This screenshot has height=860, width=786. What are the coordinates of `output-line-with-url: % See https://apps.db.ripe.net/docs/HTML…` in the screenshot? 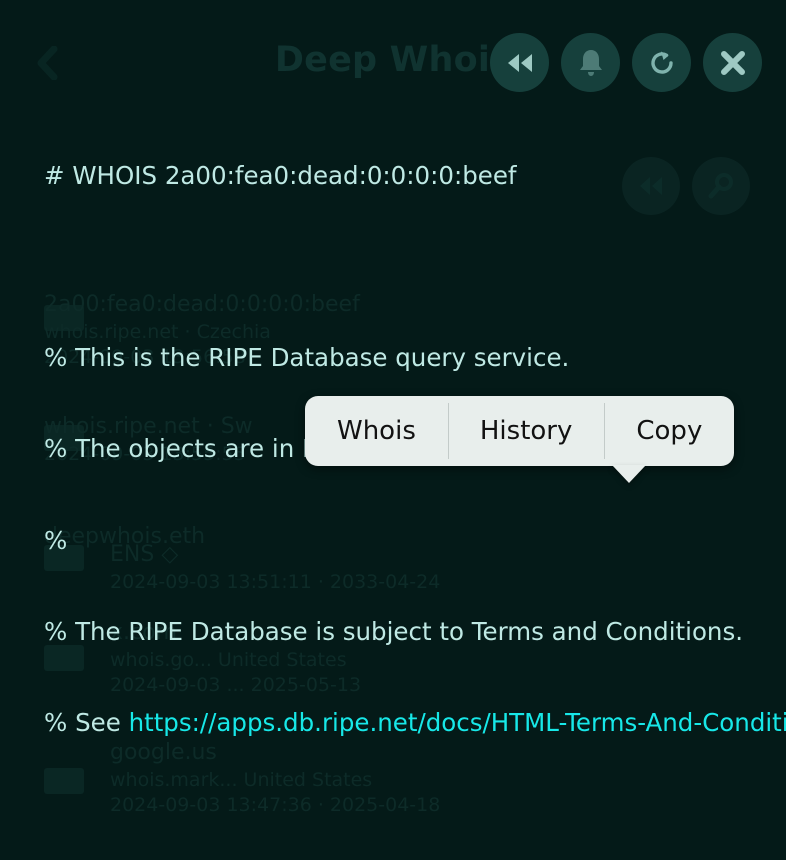 It's located at (415, 723).